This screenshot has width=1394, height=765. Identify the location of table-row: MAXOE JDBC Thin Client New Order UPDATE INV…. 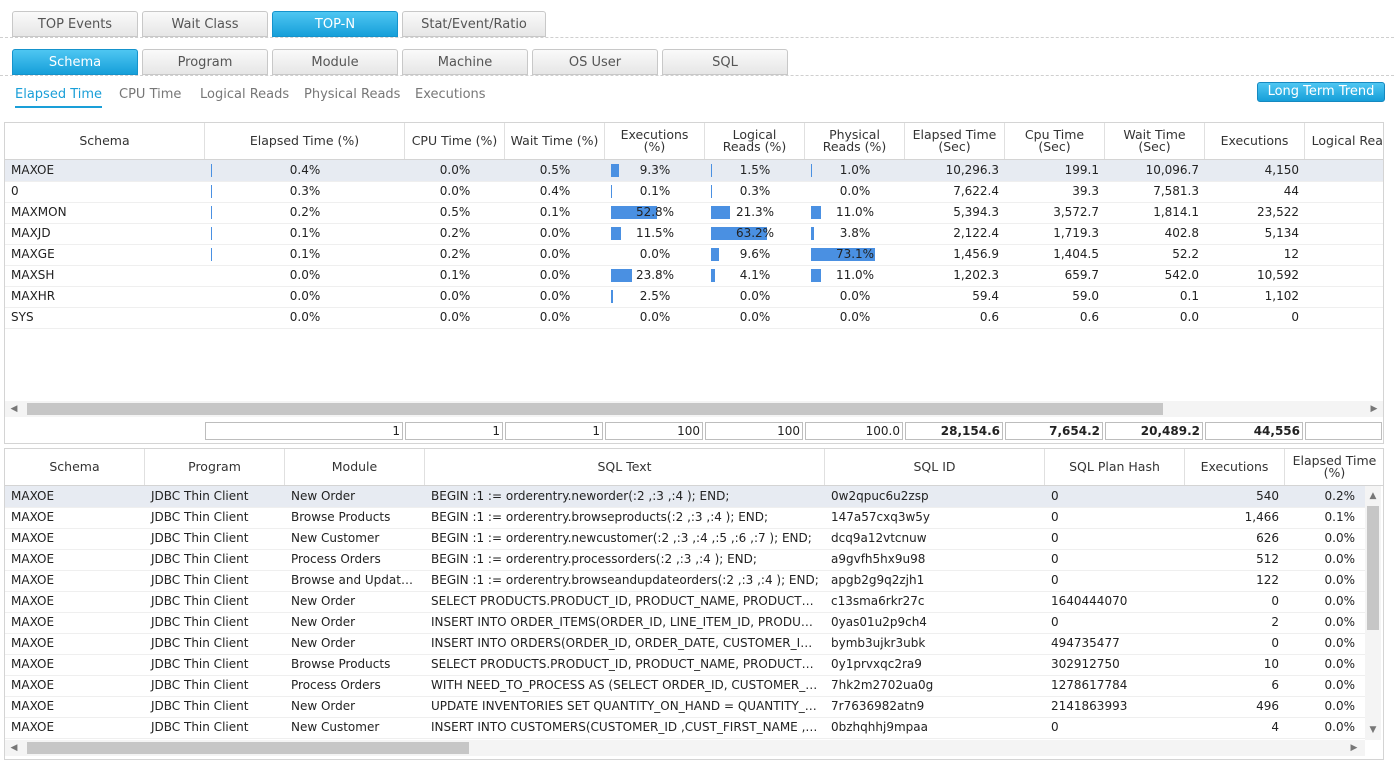
(685, 707).